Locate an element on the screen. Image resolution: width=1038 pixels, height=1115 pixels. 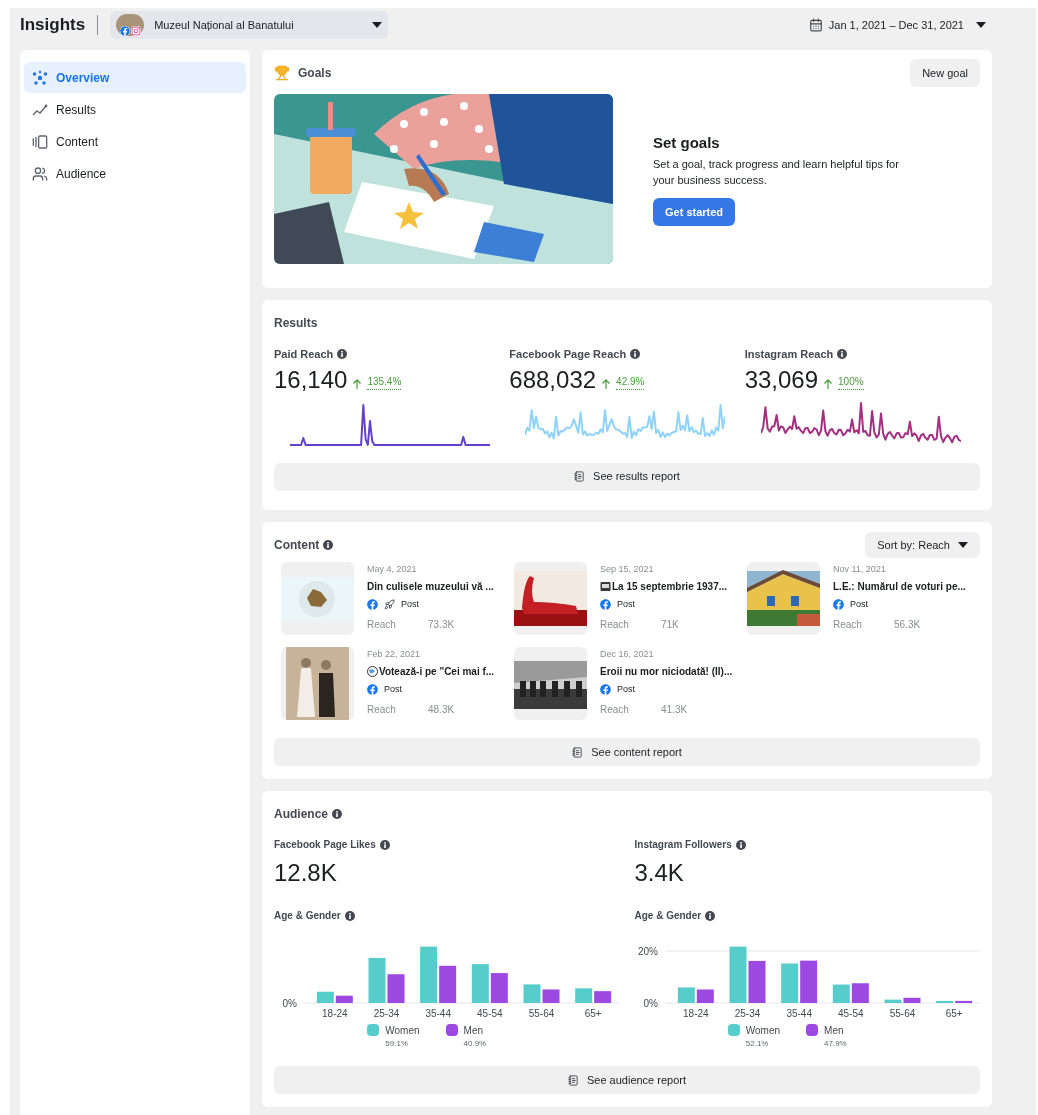
see-audience-report-button: See audience report is located at coordinates (627, 1080).